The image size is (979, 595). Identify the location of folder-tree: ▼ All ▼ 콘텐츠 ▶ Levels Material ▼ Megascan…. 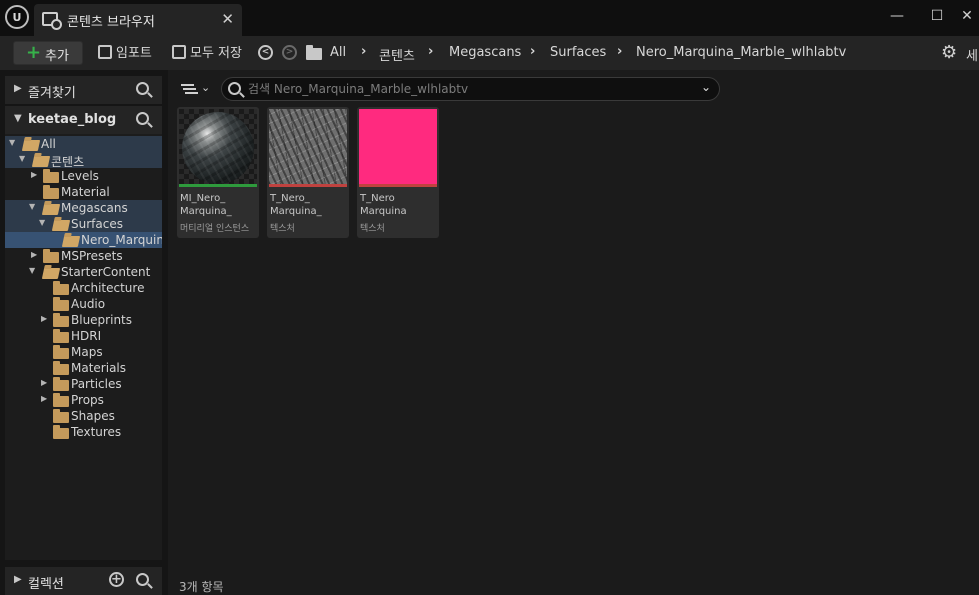
(83, 347).